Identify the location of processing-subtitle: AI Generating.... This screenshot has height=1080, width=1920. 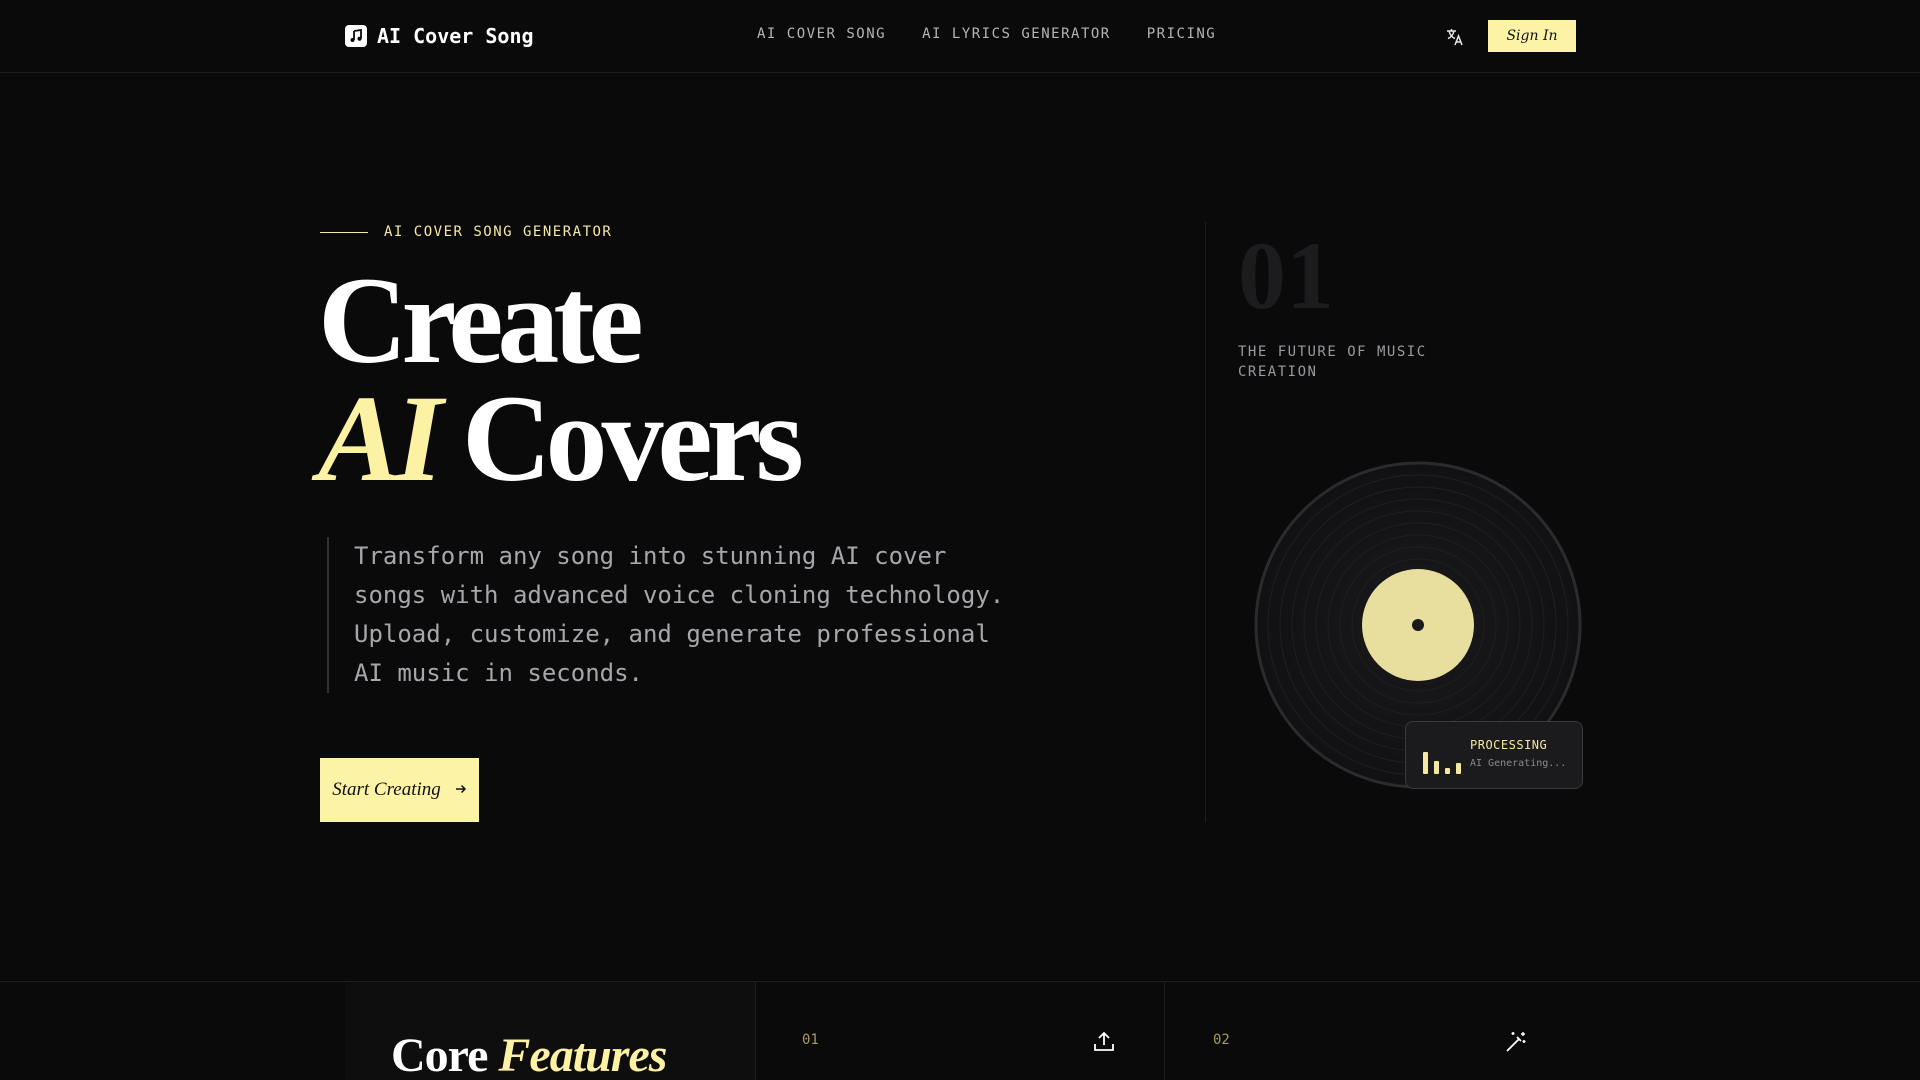
(1518, 763).